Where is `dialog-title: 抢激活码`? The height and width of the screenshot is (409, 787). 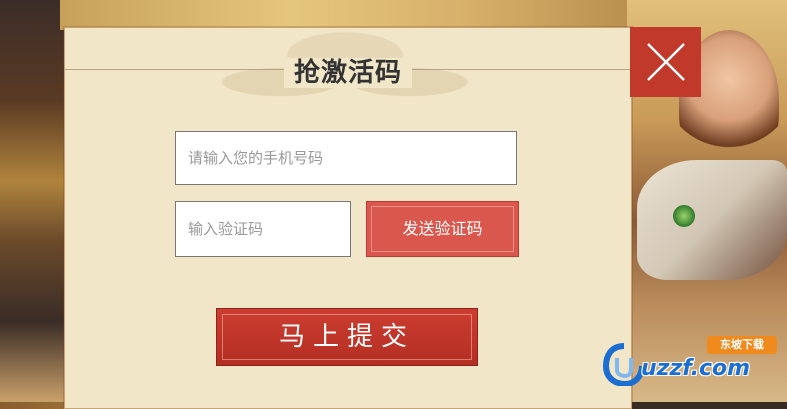 dialog-title: 抢激活码 is located at coordinates (348, 70).